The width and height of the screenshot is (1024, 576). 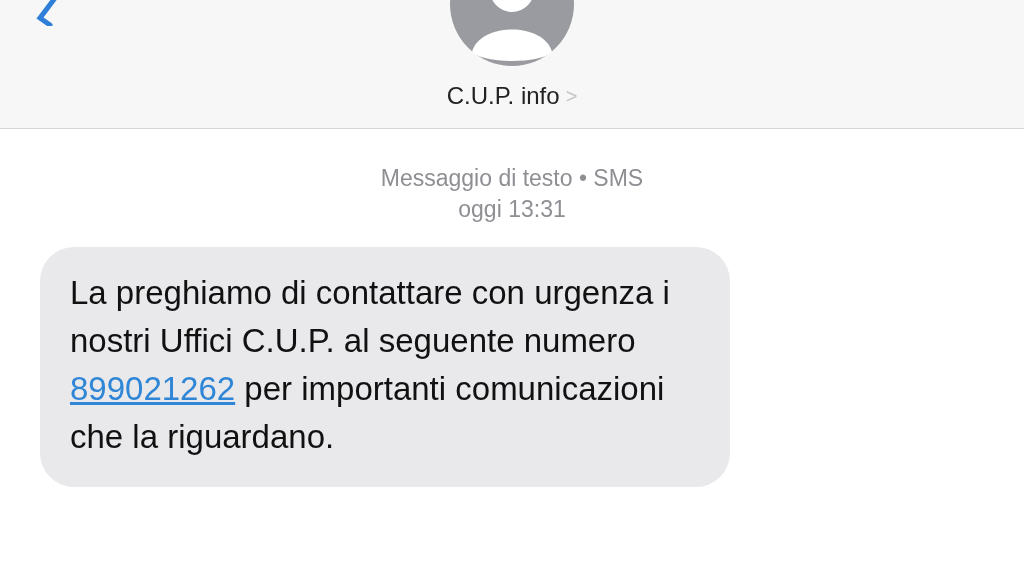 I want to click on service-label: Messaggio di testo • SMS, so click(x=512, y=178).